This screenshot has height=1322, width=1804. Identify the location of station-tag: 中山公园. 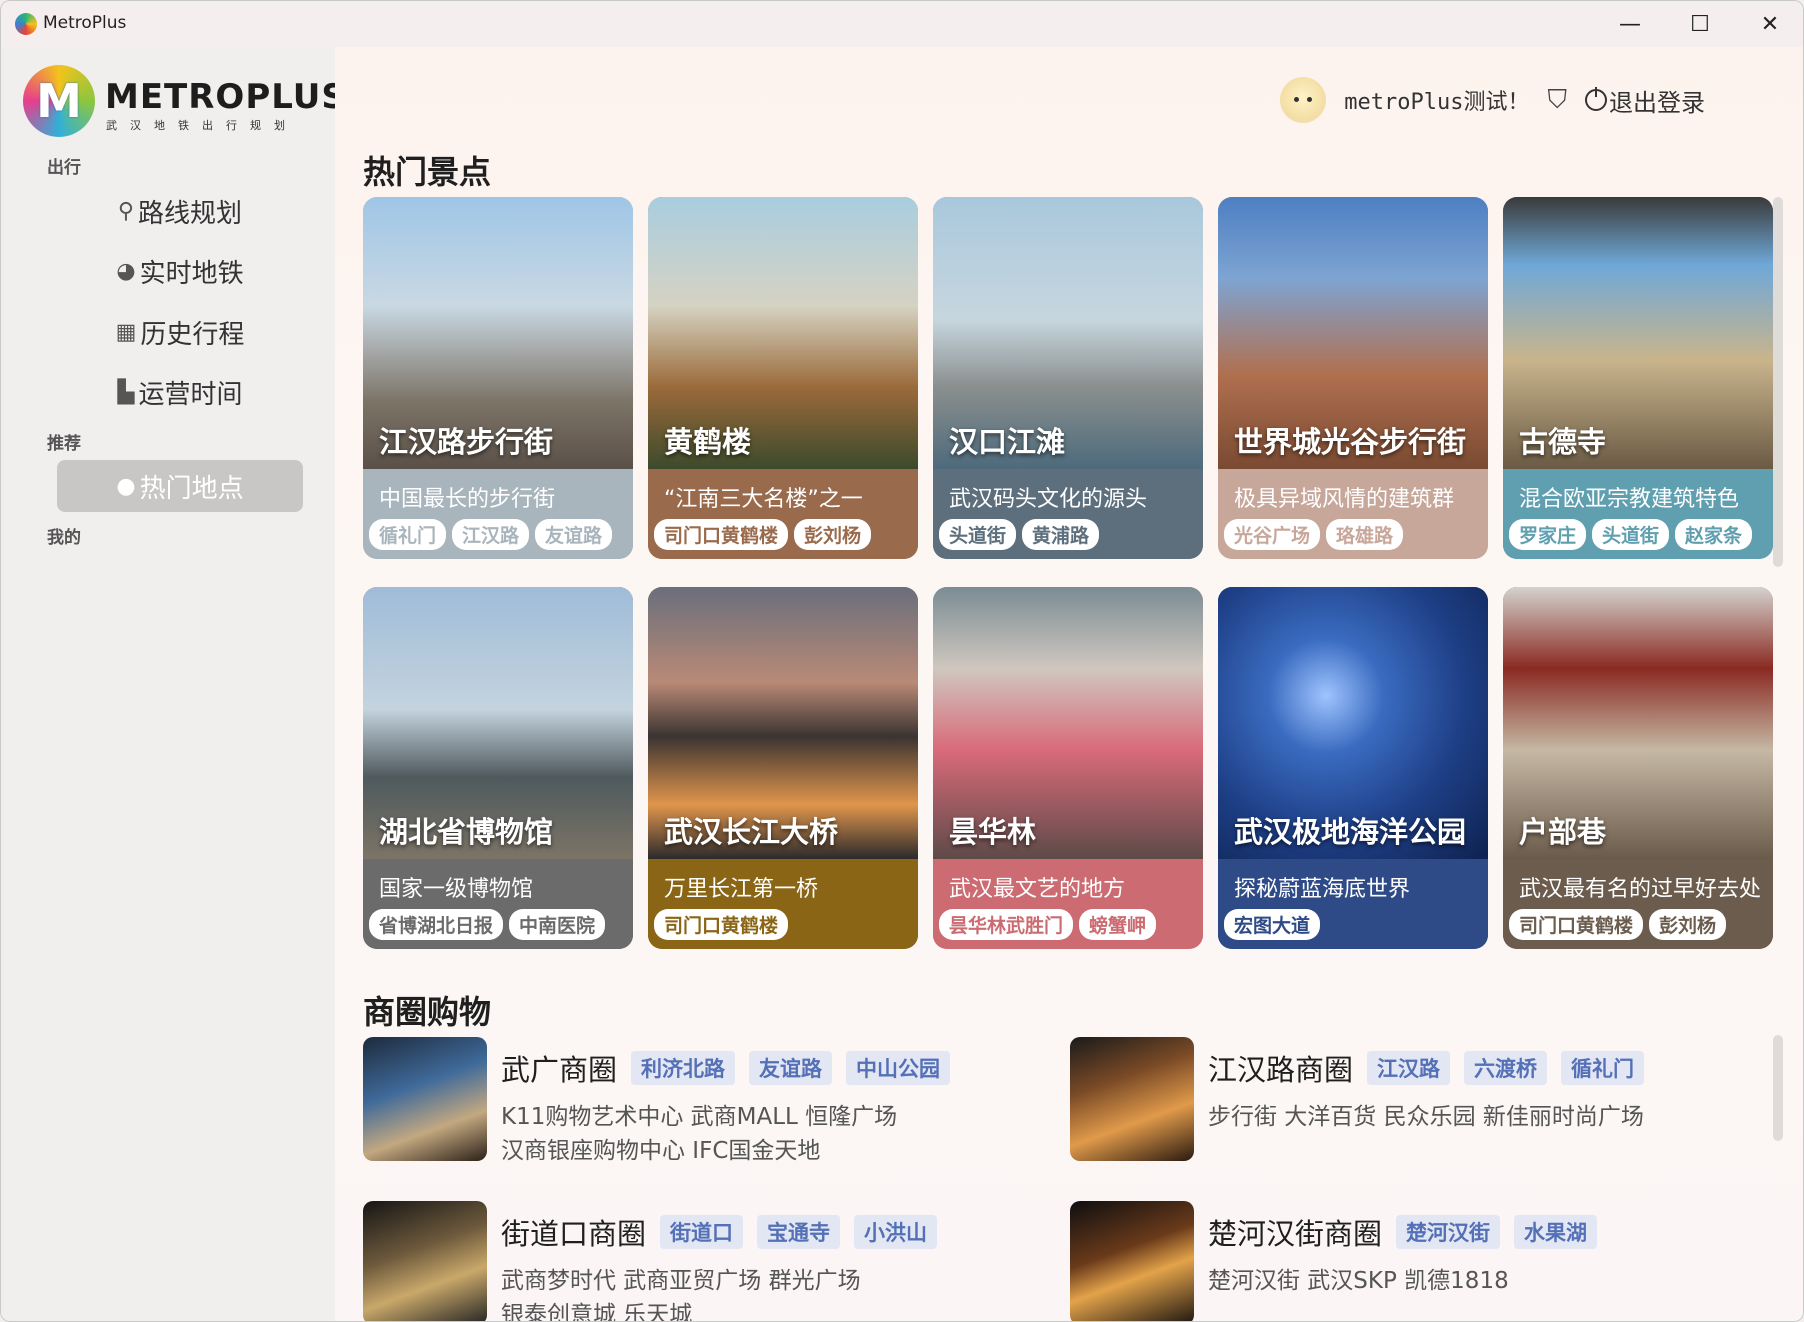
(898, 1068).